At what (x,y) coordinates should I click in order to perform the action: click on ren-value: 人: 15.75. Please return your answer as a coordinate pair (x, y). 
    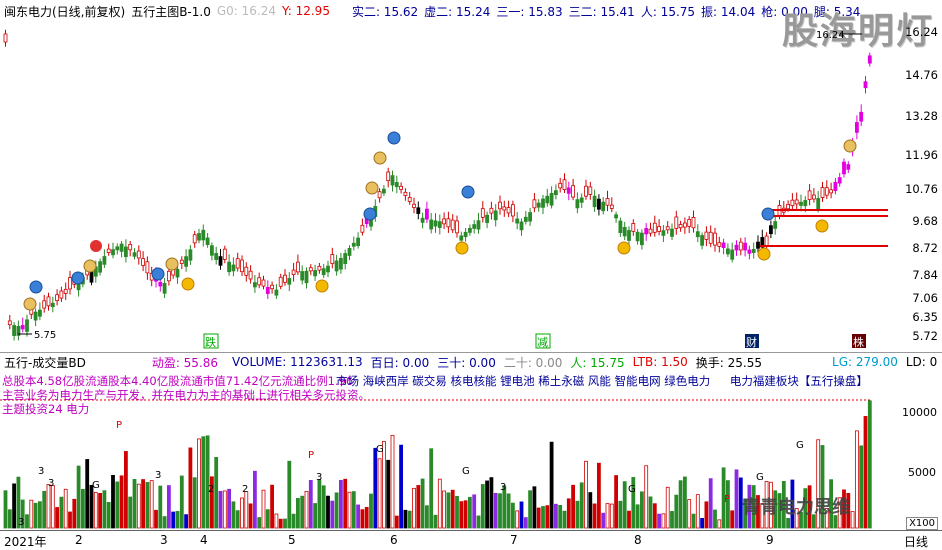
    Looking at the image, I should click on (668, 11).